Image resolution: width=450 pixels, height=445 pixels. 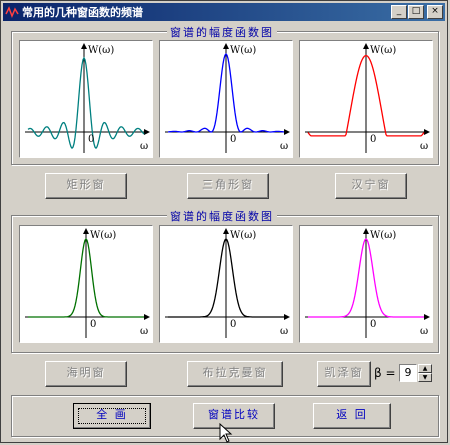 What do you see at coordinates (222, 216) in the screenshot?
I see `group-label-bottom: 窗谱的幅度函数图` at bounding box center [222, 216].